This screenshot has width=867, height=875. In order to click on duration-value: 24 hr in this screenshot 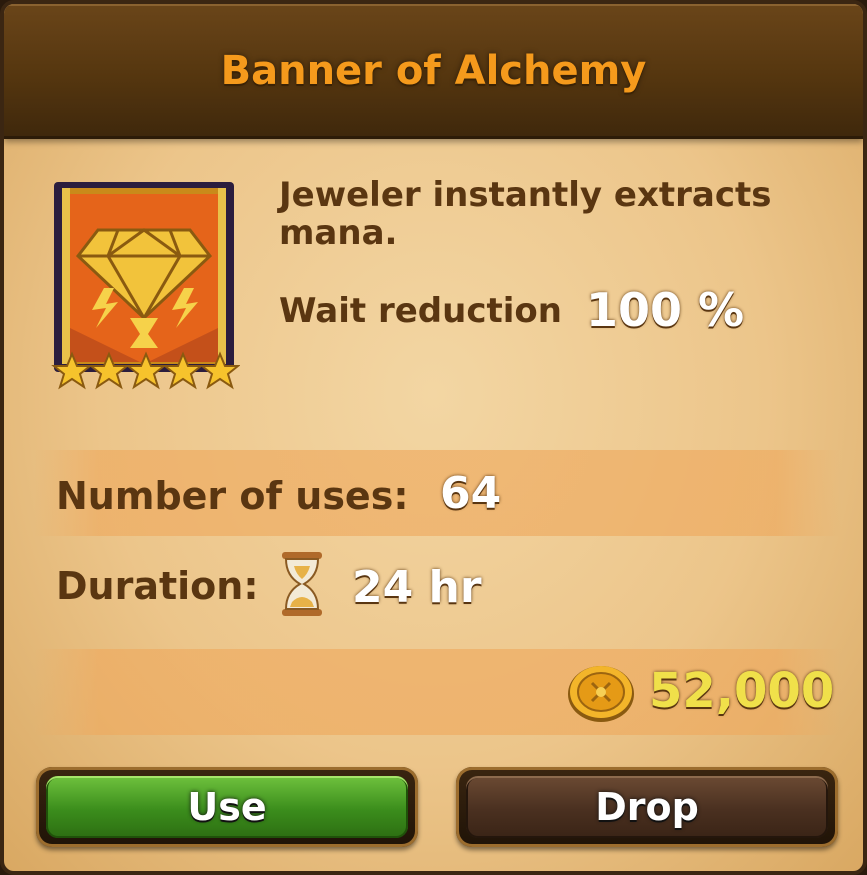, I will do `click(417, 587)`.